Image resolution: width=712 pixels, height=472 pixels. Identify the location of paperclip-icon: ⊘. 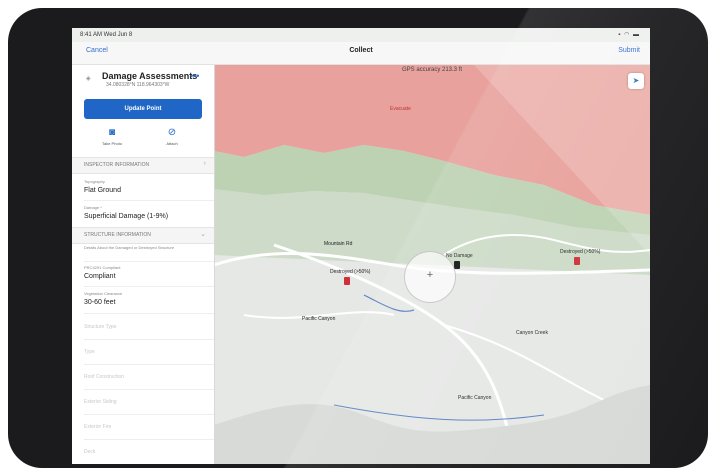
(172, 132).